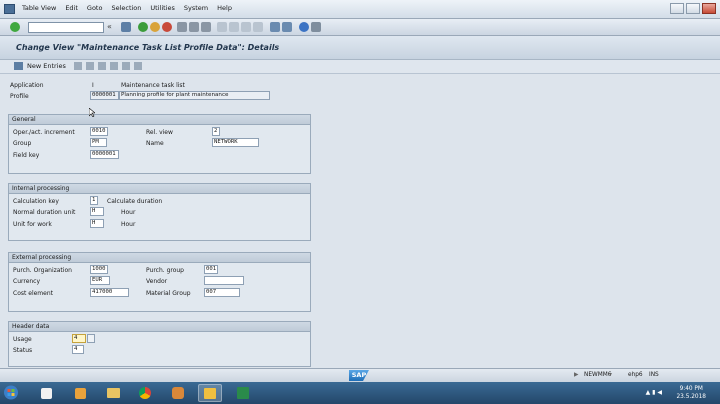 This screenshot has width=720, height=404. What do you see at coordinates (167, 27) in the screenshot?
I see `cancel-icon` at bounding box center [167, 27].